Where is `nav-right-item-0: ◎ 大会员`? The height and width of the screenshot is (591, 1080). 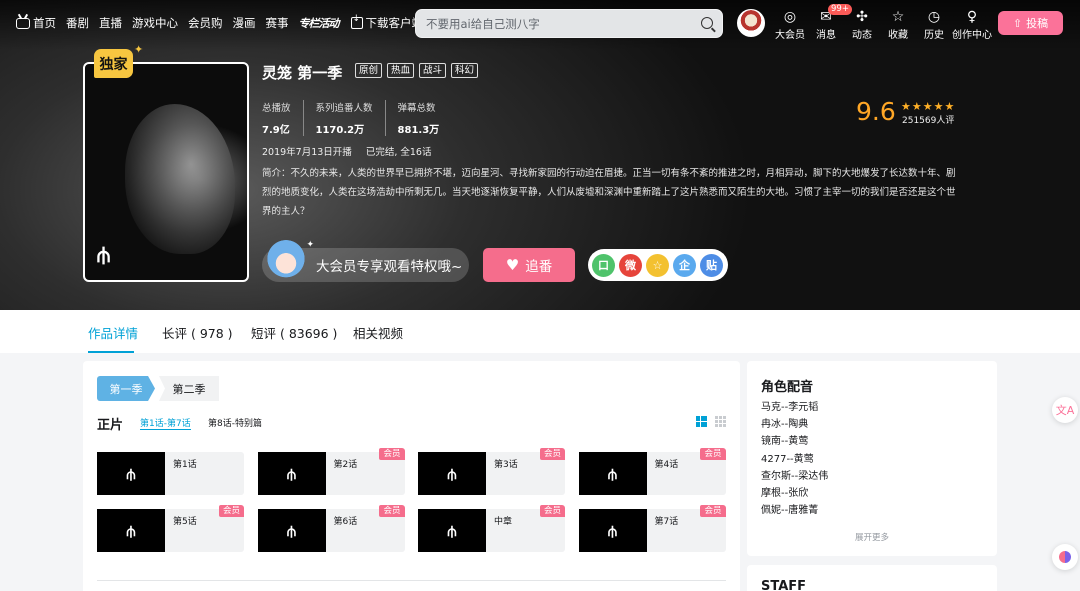 nav-right-item-0: ◎ 大会员 is located at coordinates (790, 25).